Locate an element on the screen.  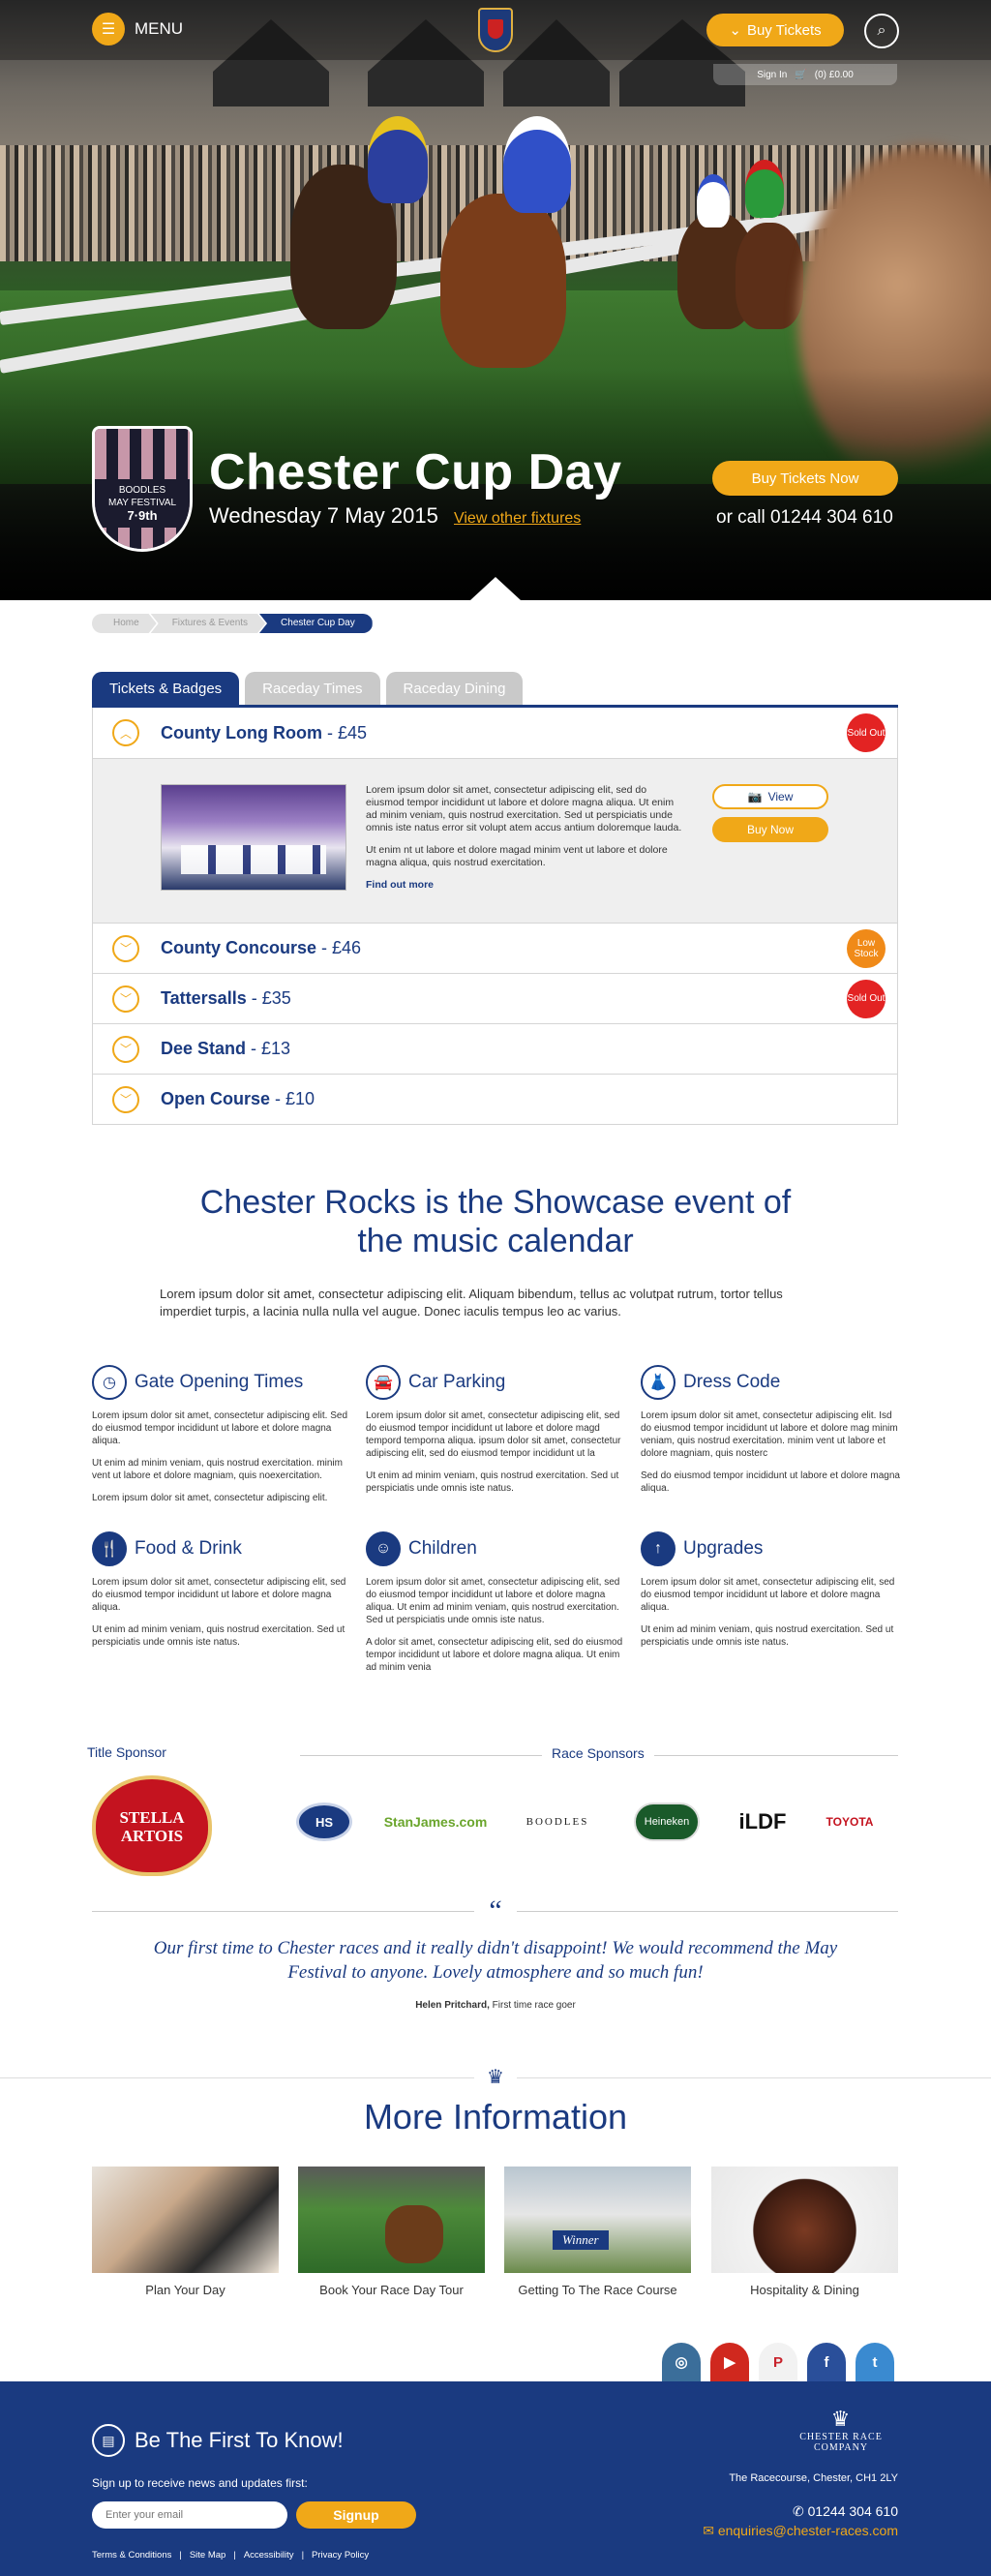
status-badge: Low Stock is located at coordinates (866, 948).